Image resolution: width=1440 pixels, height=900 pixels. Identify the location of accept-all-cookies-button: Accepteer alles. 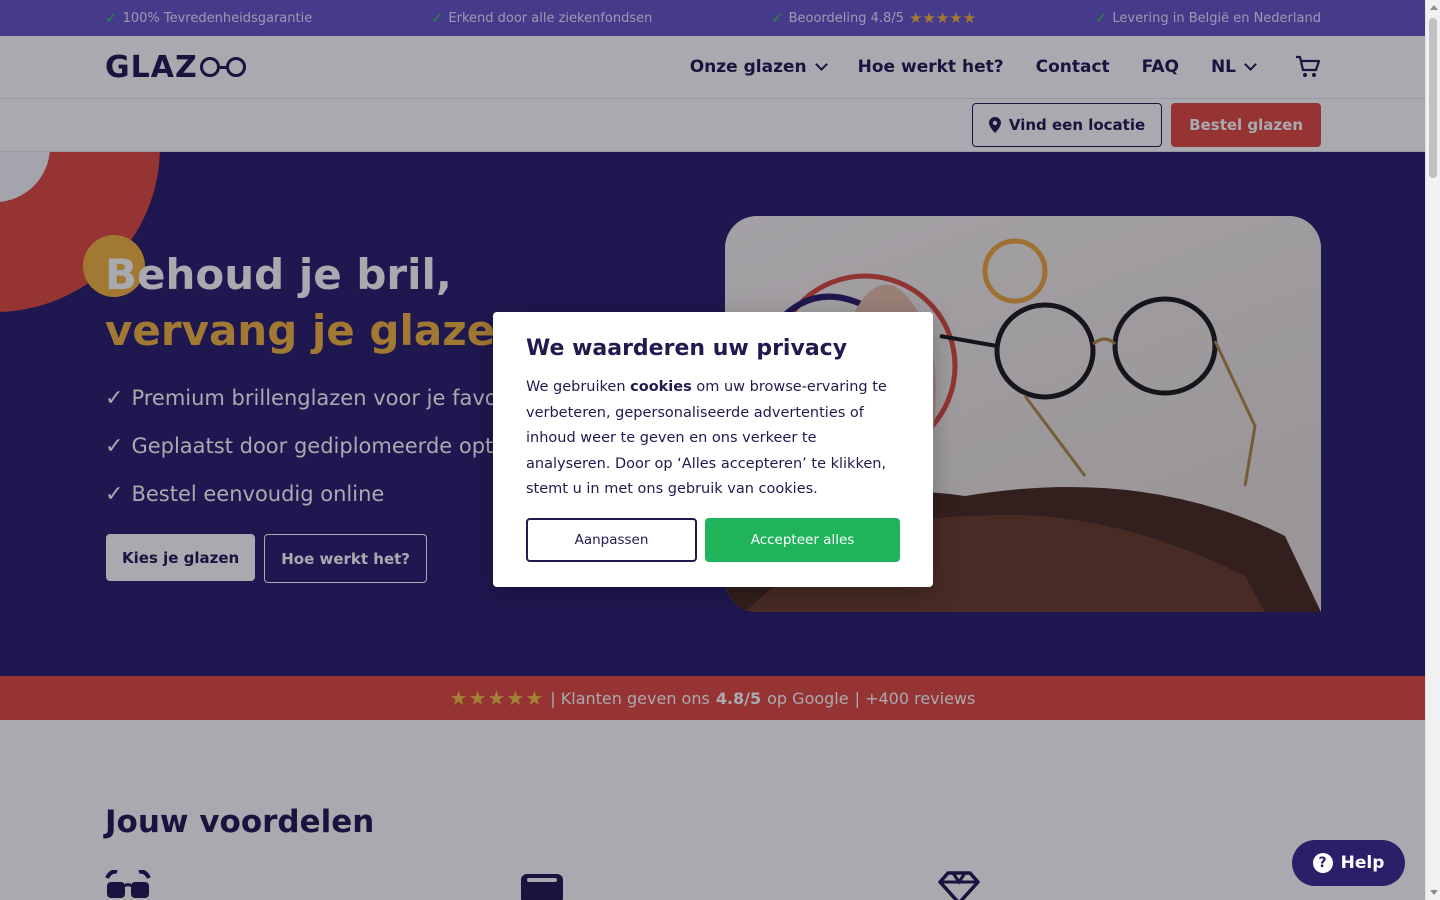
(802, 540).